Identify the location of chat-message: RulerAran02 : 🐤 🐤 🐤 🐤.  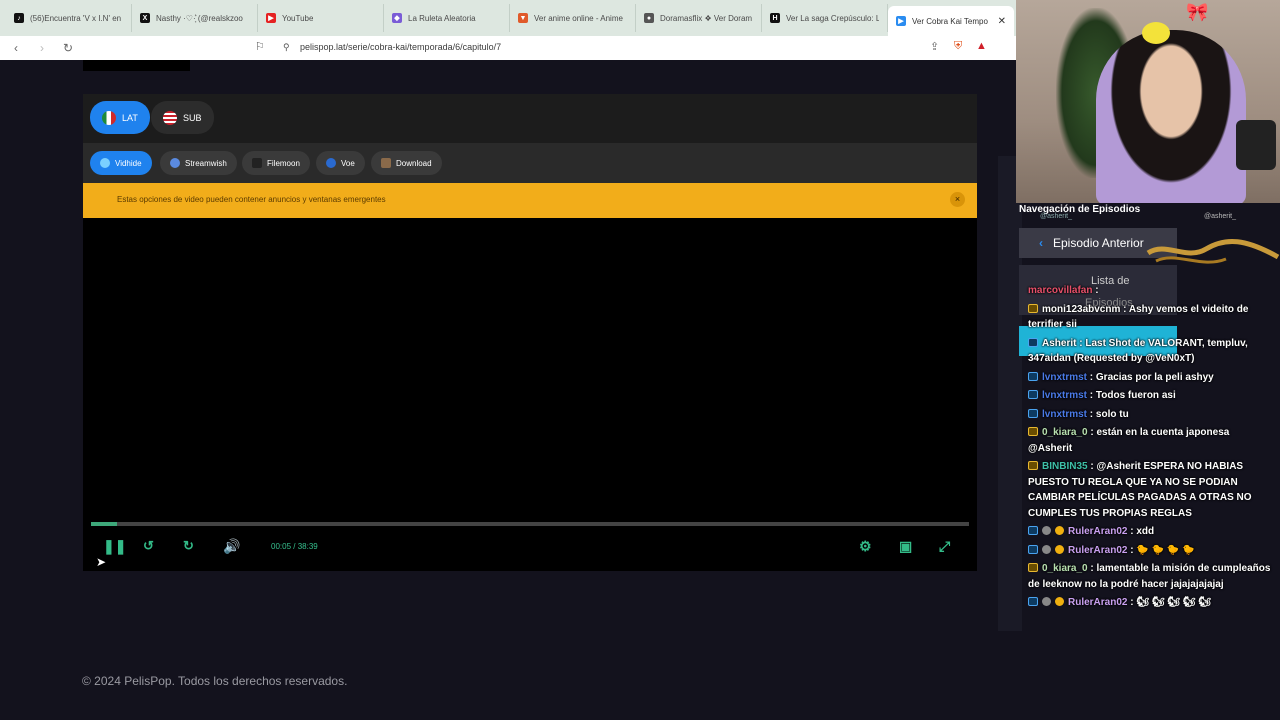
(1152, 551).